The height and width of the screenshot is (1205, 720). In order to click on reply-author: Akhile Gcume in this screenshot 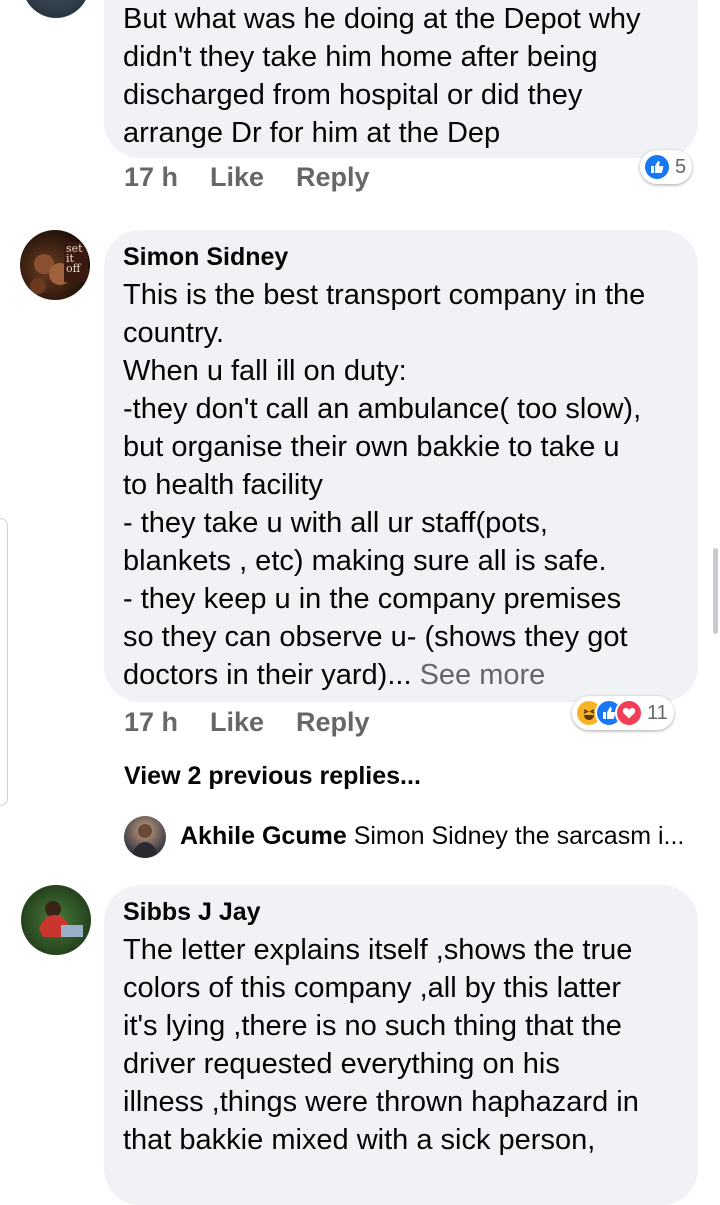, I will do `click(263, 836)`.